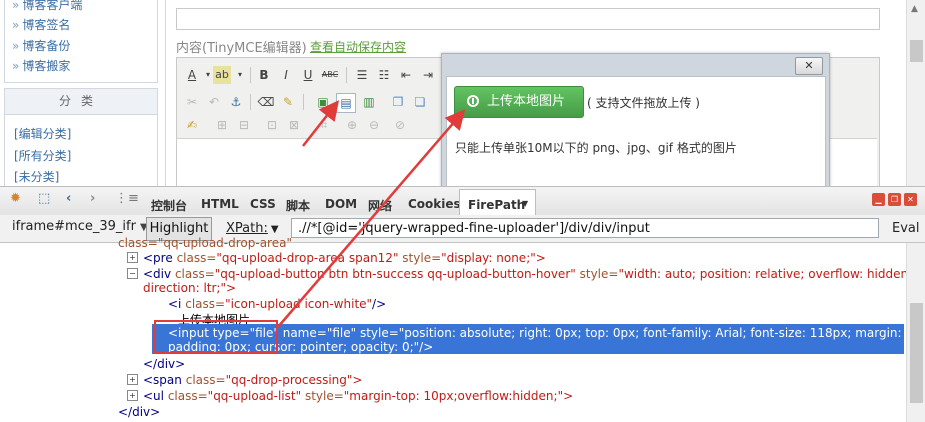  Describe the element at coordinates (240, 75) in the screenshot. I see `chevron-down-icon: ▾` at that location.